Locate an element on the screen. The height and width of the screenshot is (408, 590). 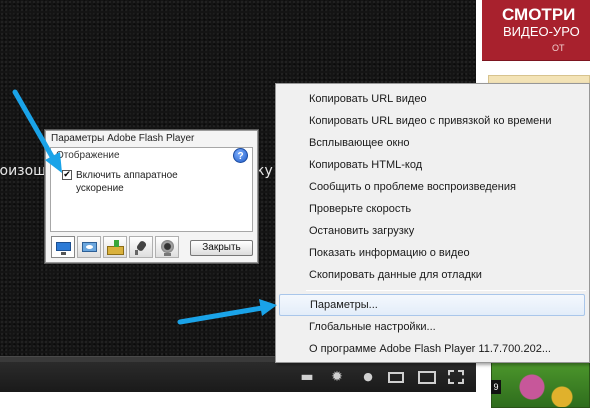
menu-item-report-playback: Сообщить о проблеме воспроизведения is located at coordinates (432, 187).